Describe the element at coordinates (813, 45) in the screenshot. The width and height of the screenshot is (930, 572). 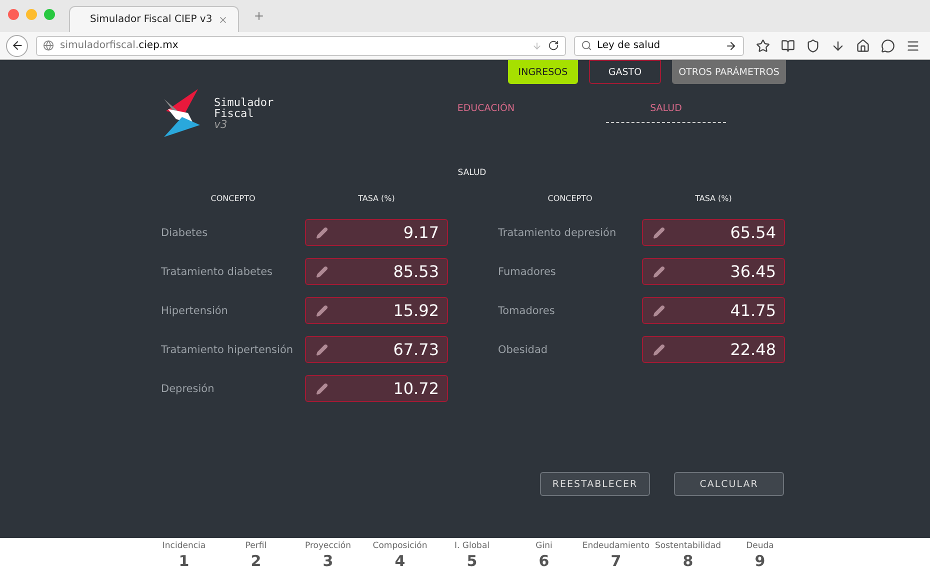
I see `shield-icon` at that location.